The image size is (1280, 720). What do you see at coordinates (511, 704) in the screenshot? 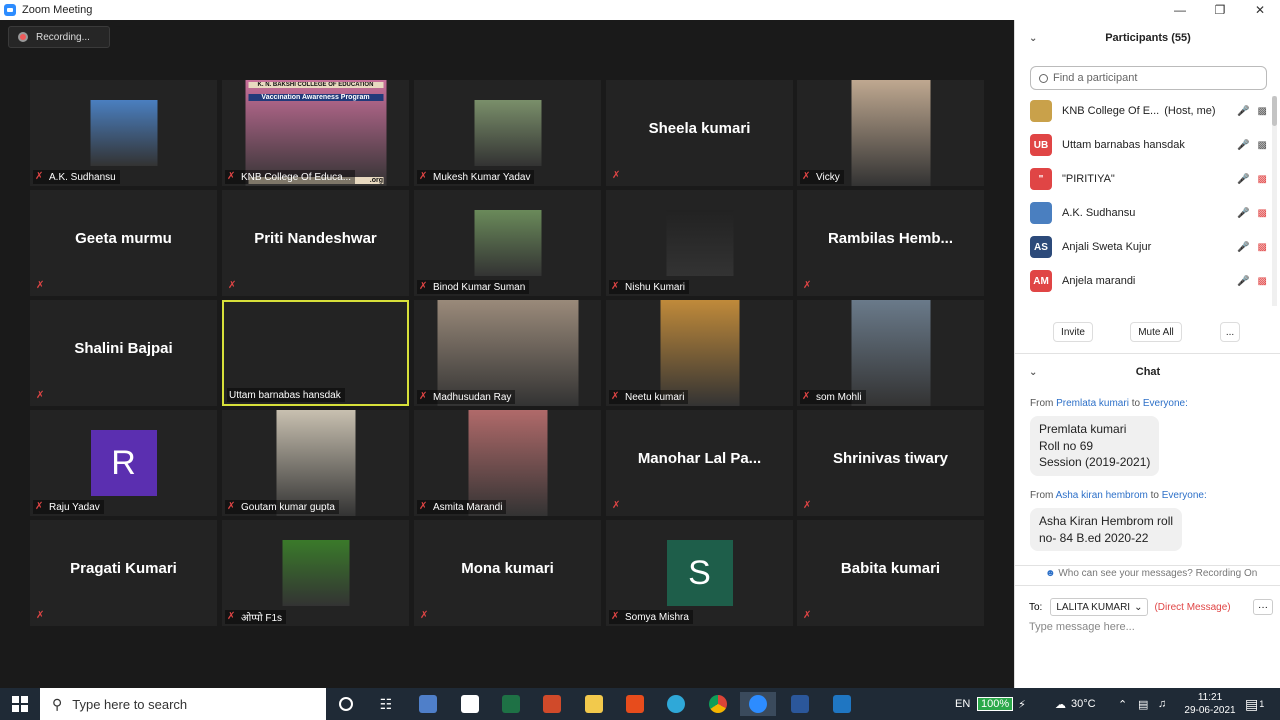
I see `excel-icon` at bounding box center [511, 704].